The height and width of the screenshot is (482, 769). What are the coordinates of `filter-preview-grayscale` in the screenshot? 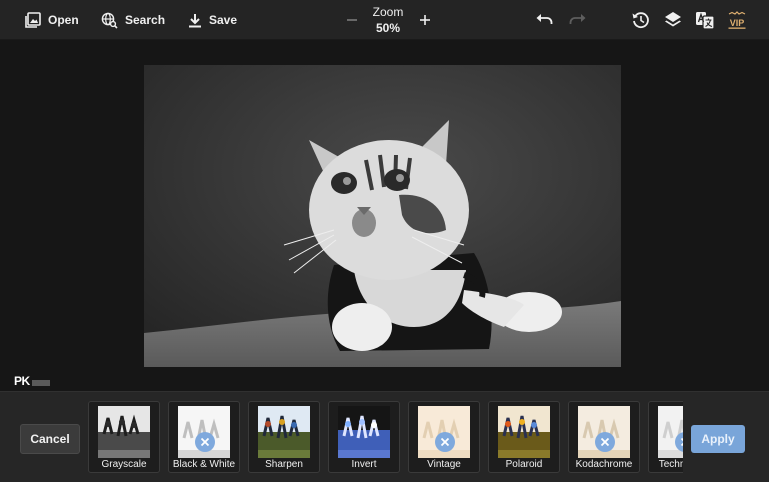 It's located at (124, 432).